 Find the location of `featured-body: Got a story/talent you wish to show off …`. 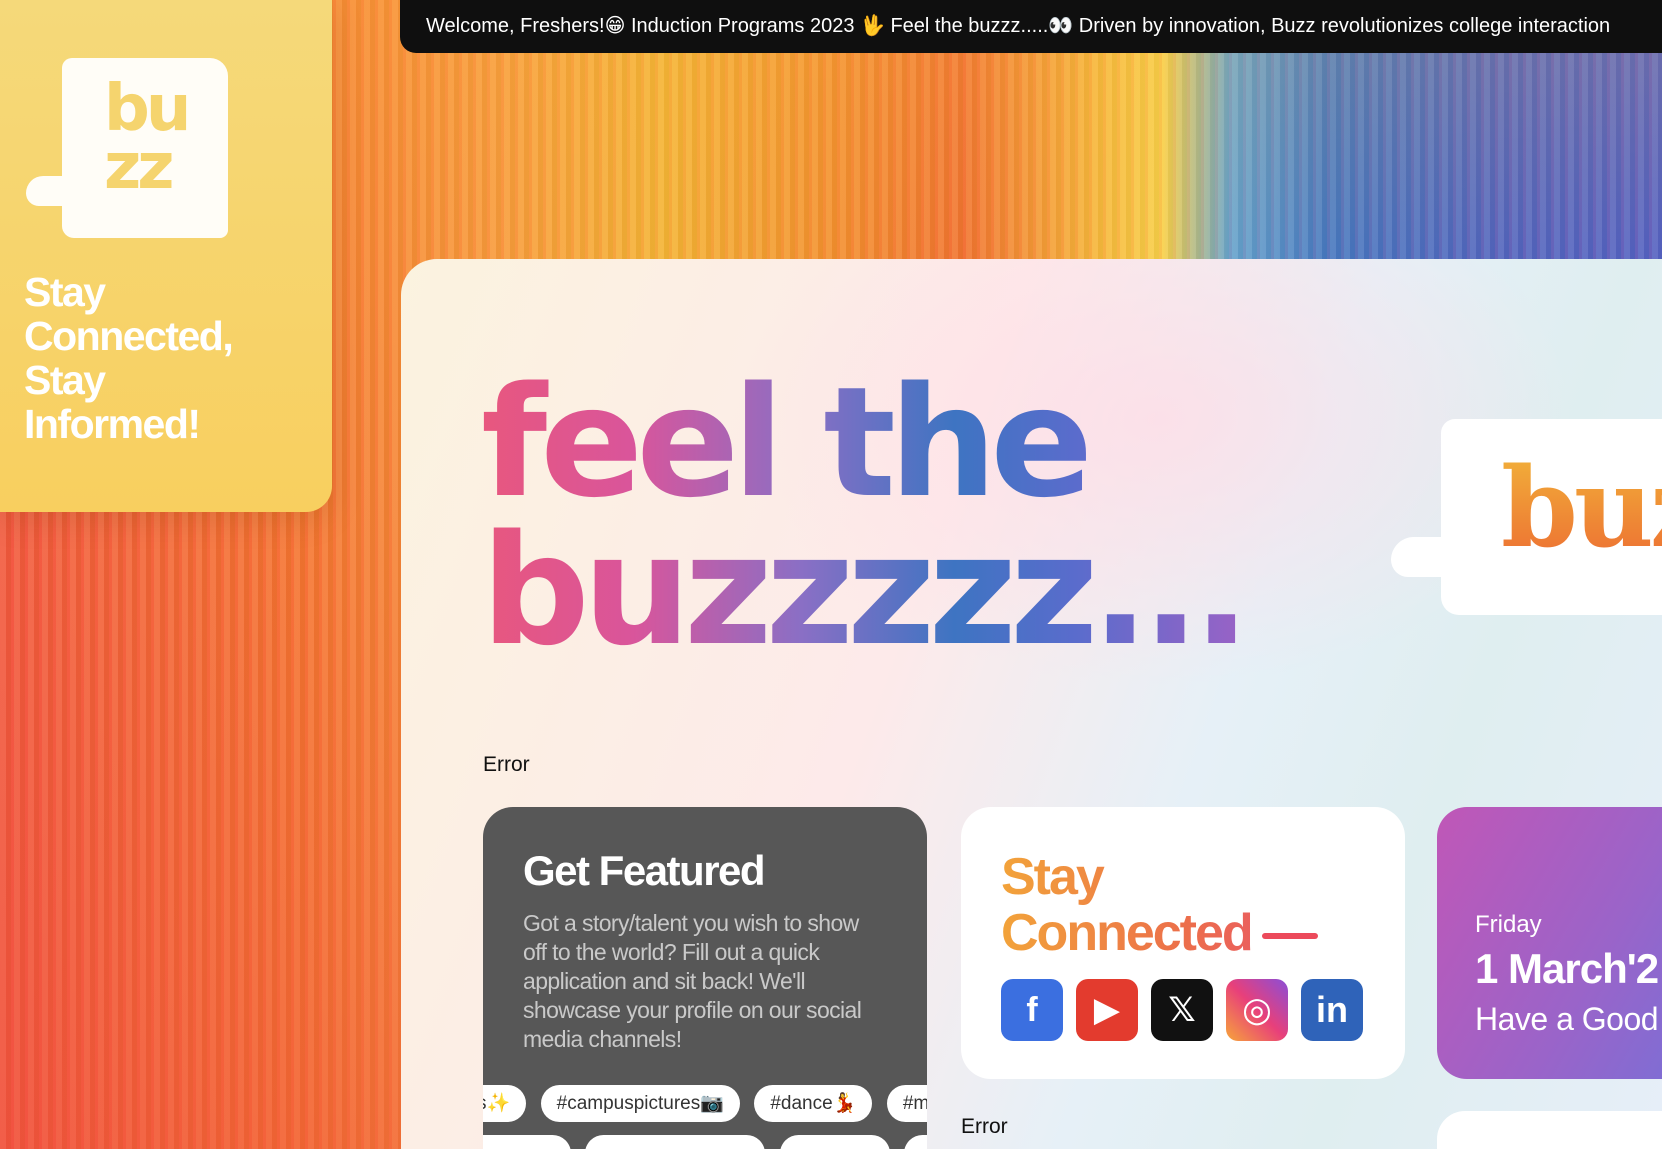

featured-body: Got a story/talent you wish to show off … is located at coordinates (692, 981).